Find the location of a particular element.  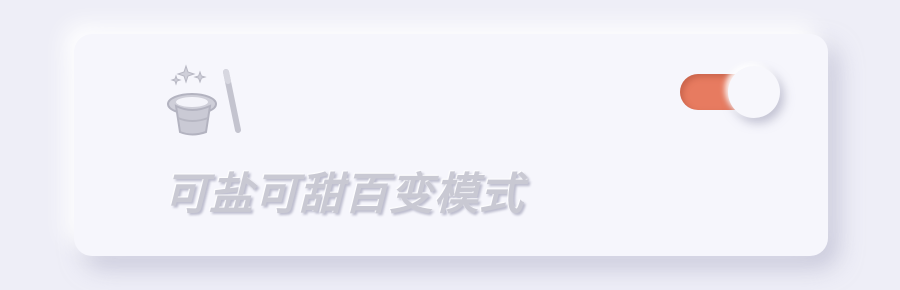

mode-title: 可盐可甜百变模式 is located at coordinates (344, 194).